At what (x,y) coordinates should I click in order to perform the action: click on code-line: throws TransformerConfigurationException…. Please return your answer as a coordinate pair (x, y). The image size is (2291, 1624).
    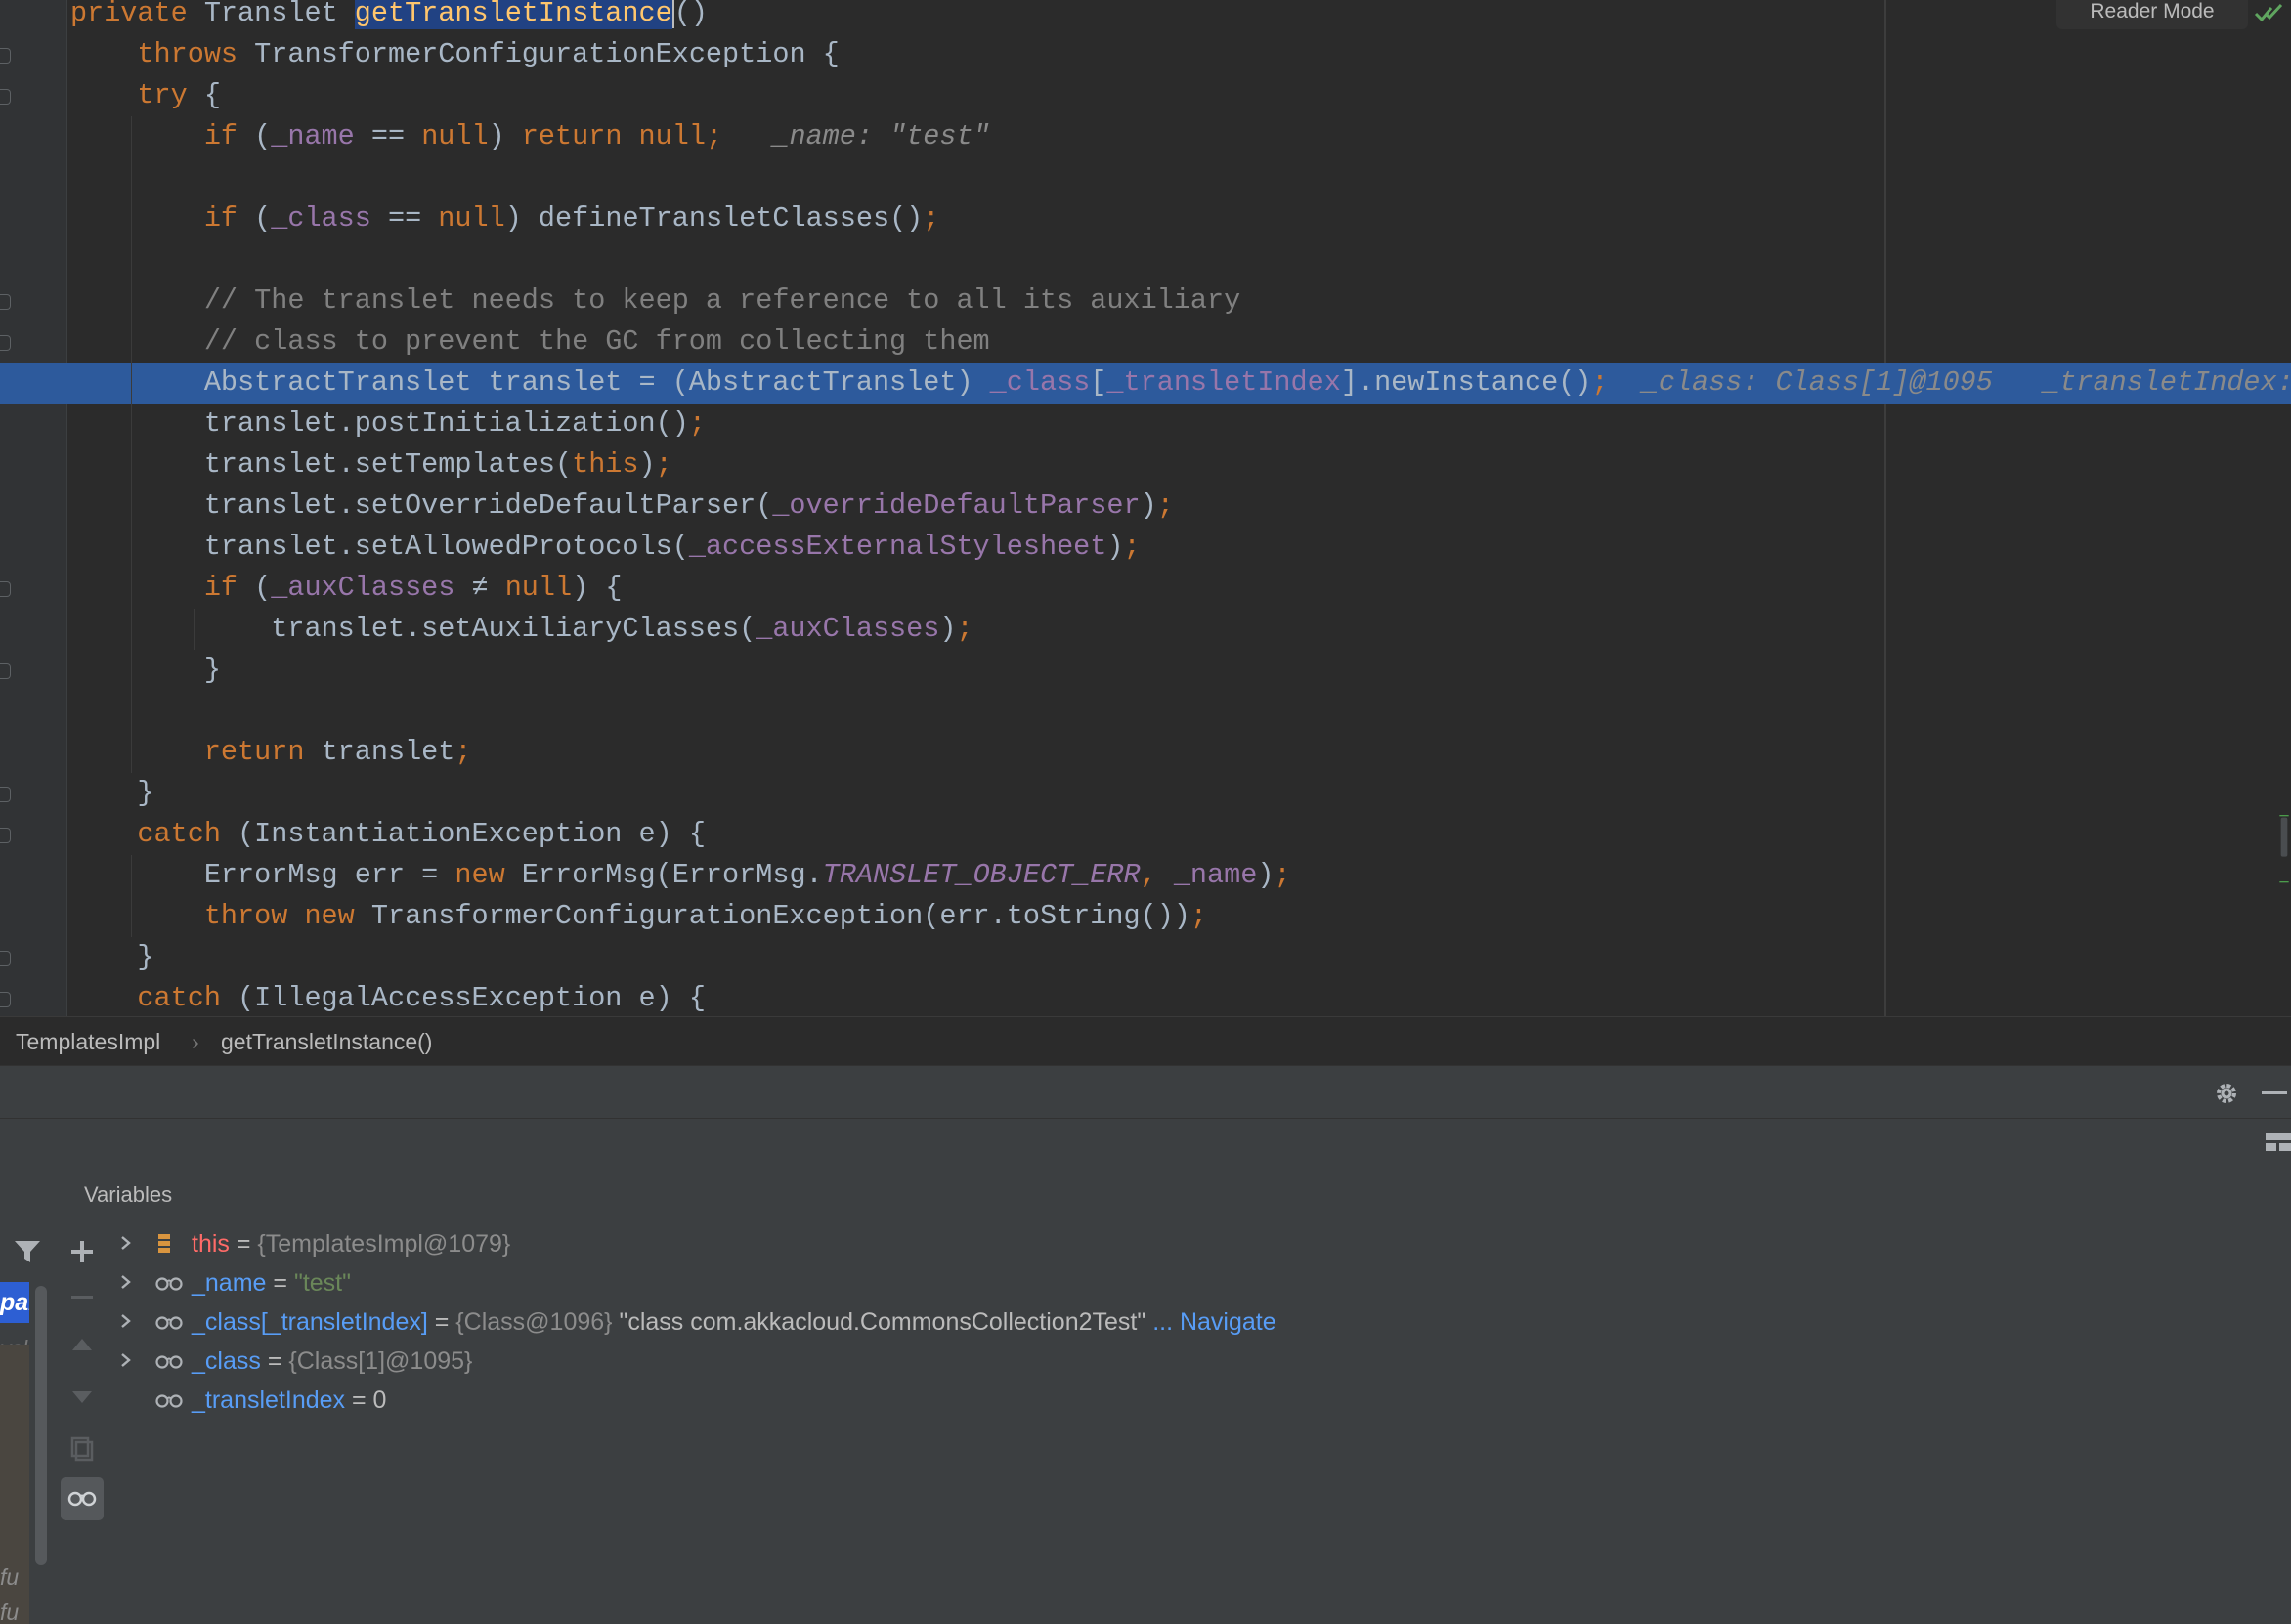
    Looking at the image, I should click on (1145, 54).